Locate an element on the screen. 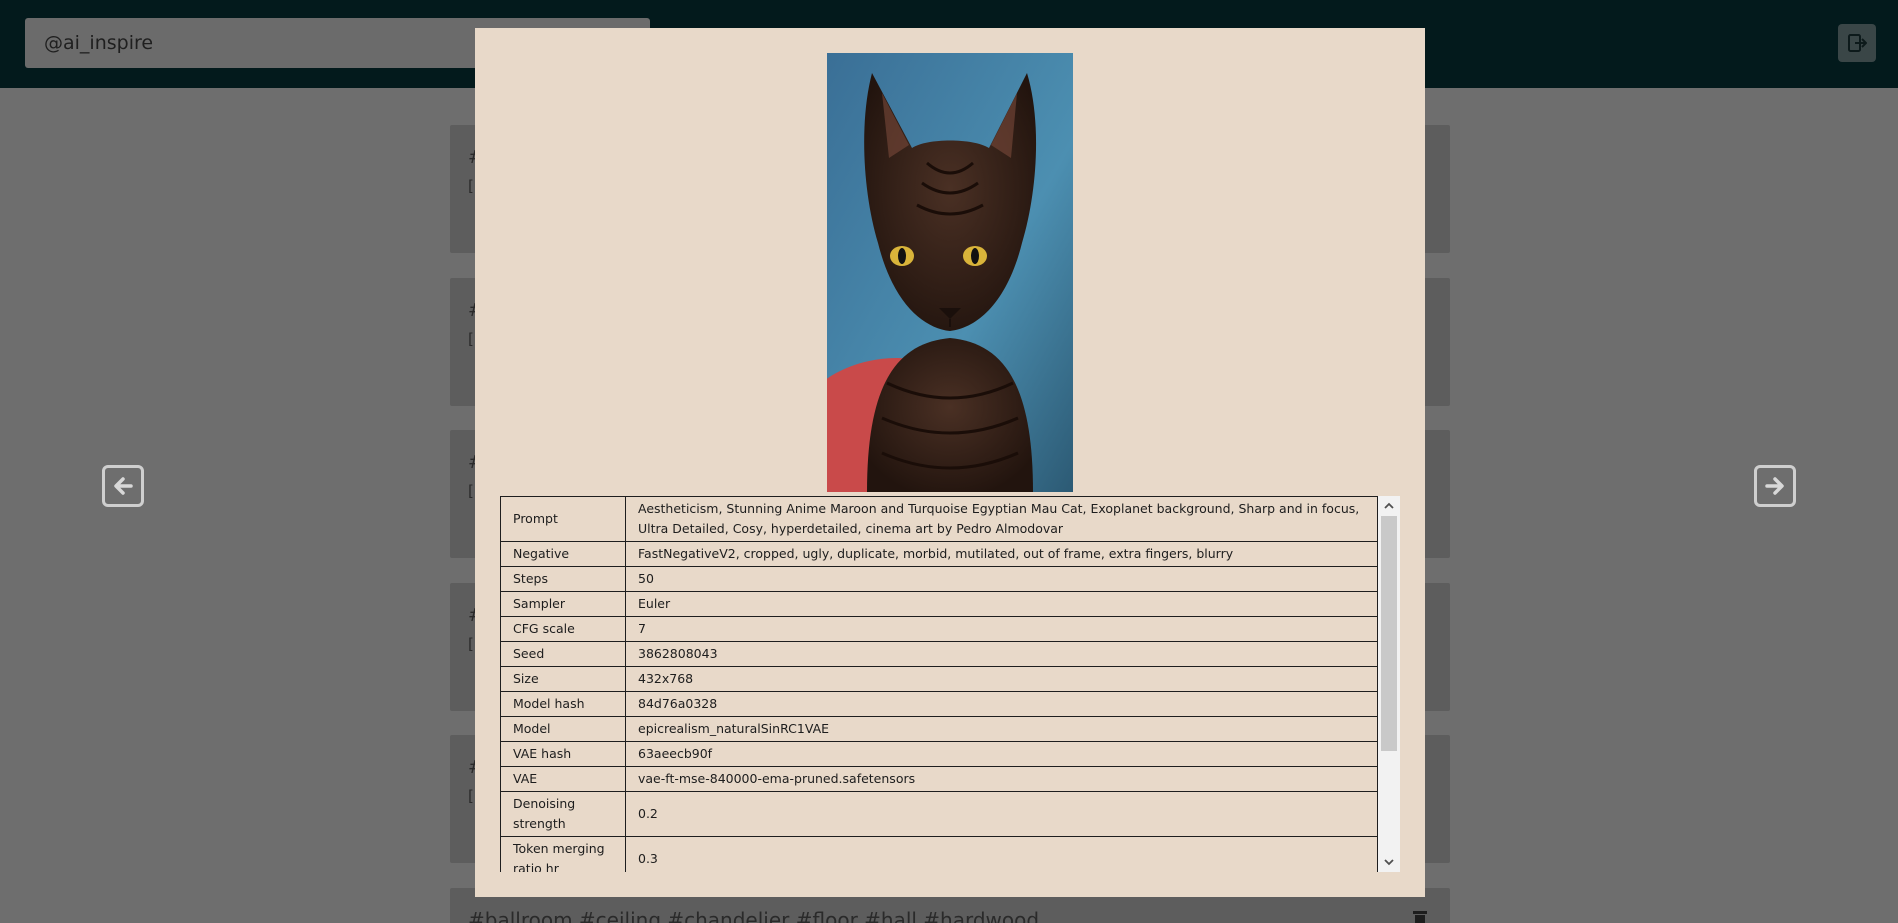 The width and height of the screenshot is (1898, 923). row-key: Token merging ratio hr is located at coordinates (563, 854).